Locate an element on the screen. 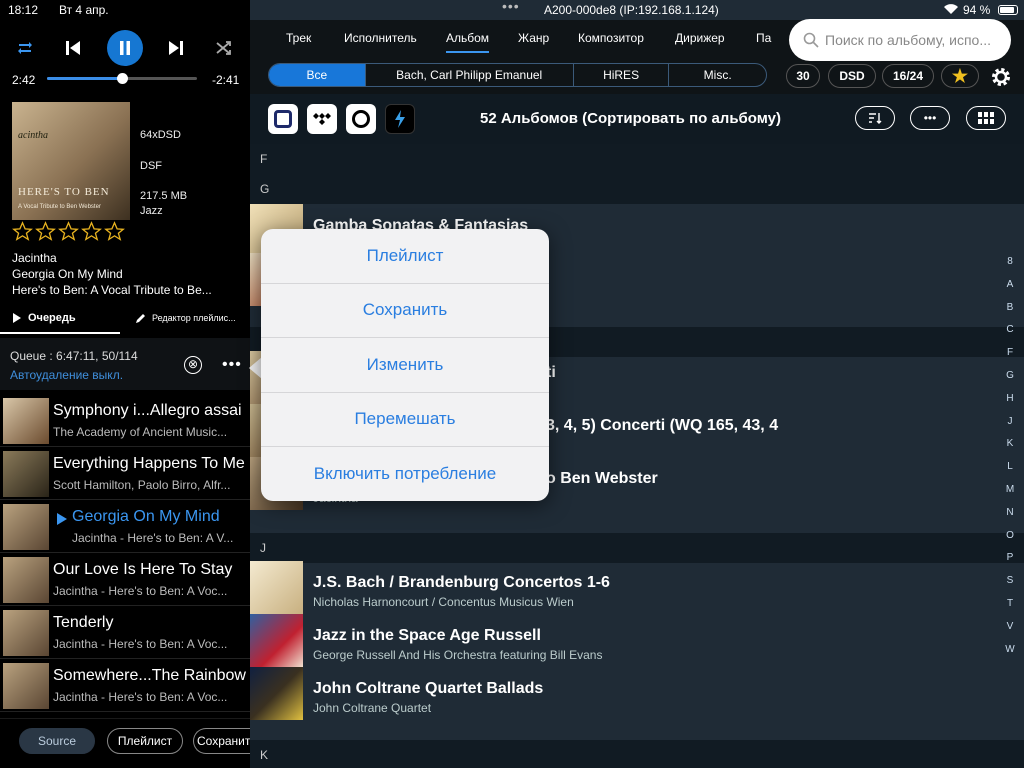 This screenshot has width=1024, height=768. filter-hires: HiRES is located at coordinates (622, 75).